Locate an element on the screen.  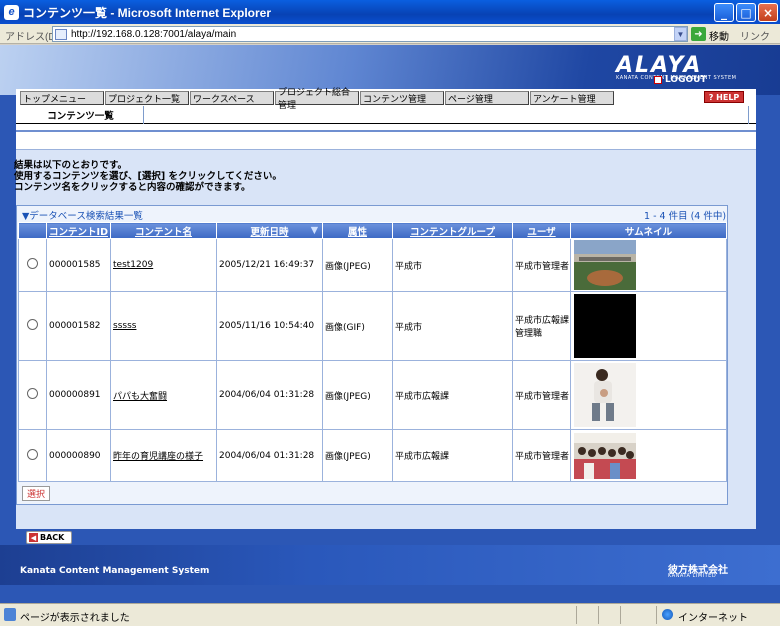
col-updated: 更新日時 ▼ is located at coordinates (269, 230).